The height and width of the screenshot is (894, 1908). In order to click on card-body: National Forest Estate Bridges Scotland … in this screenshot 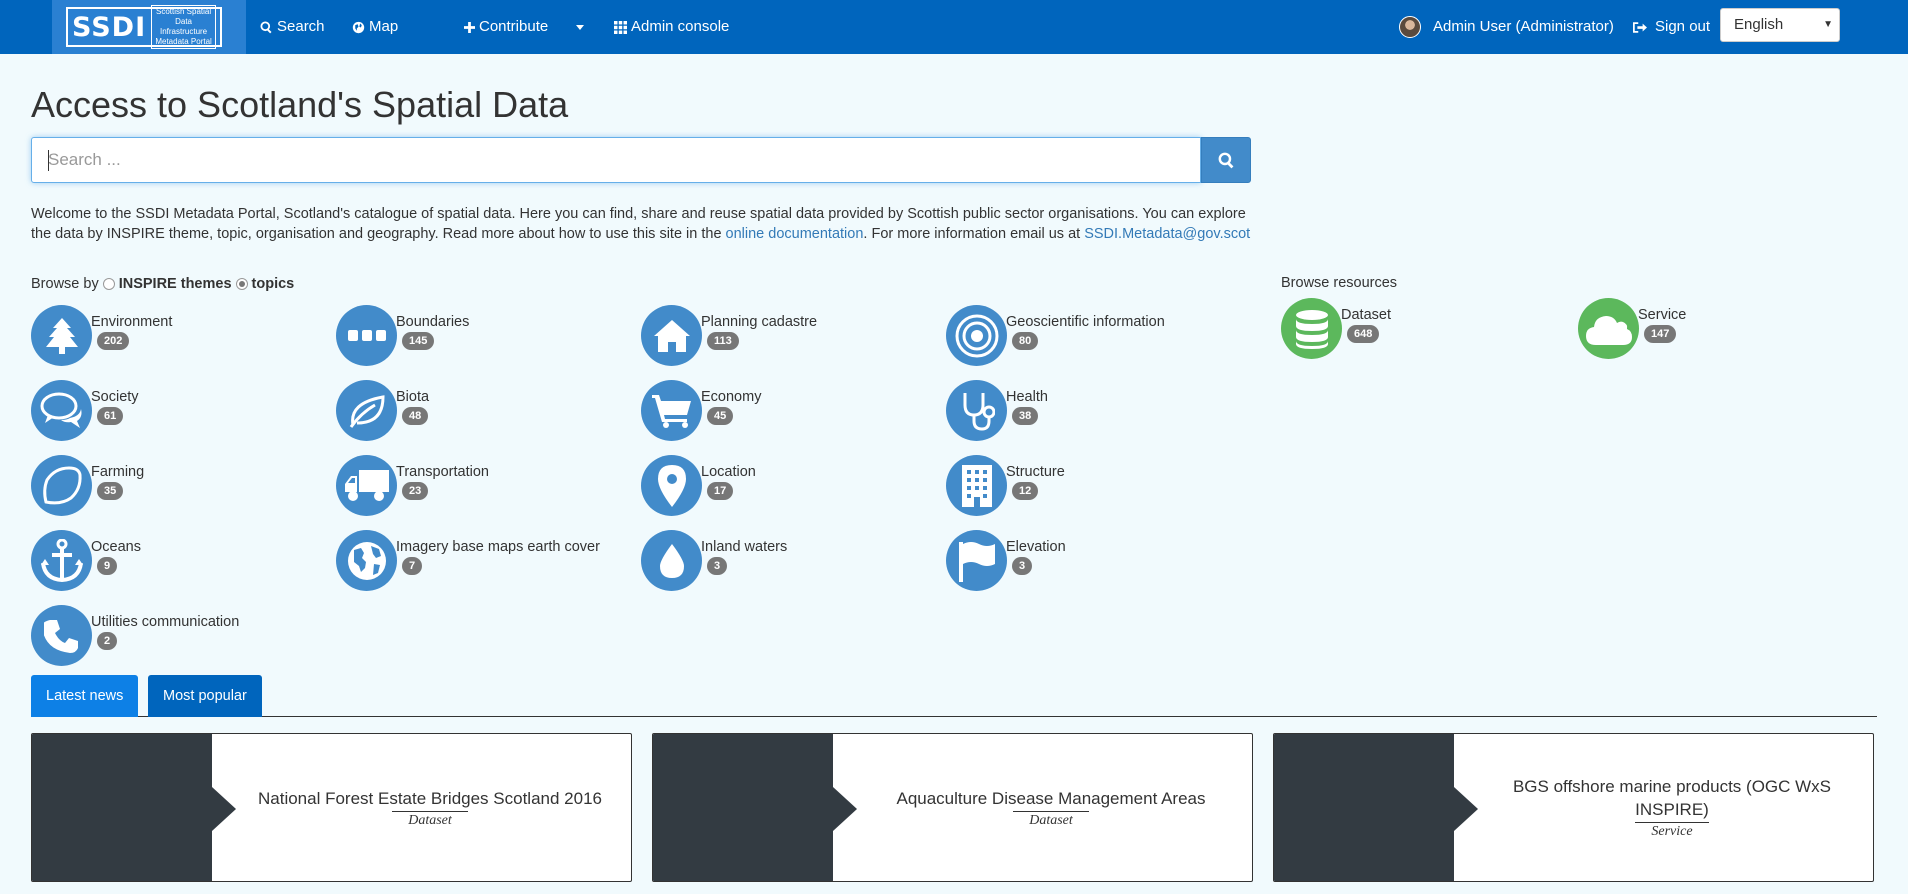, I will do `click(430, 807)`.